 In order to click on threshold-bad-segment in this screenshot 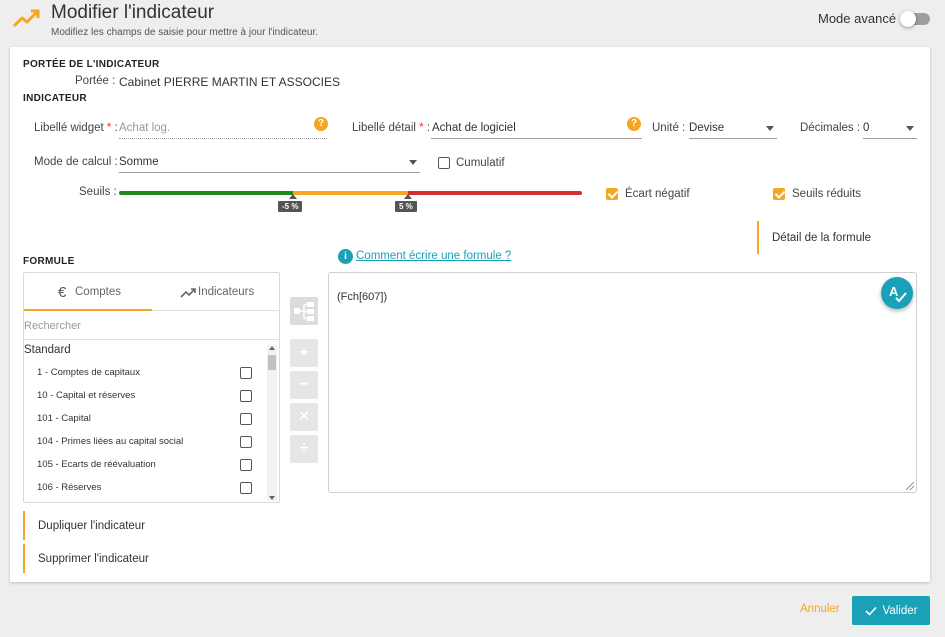, I will do `click(495, 193)`.